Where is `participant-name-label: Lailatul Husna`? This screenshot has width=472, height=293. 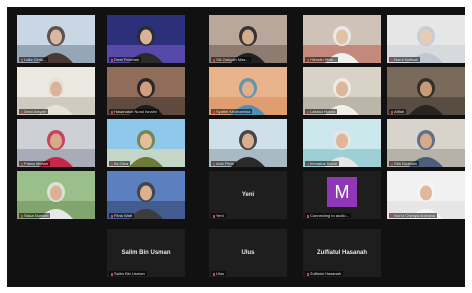
participant-name-label: Lailatul Husna is located at coordinates (321, 111).